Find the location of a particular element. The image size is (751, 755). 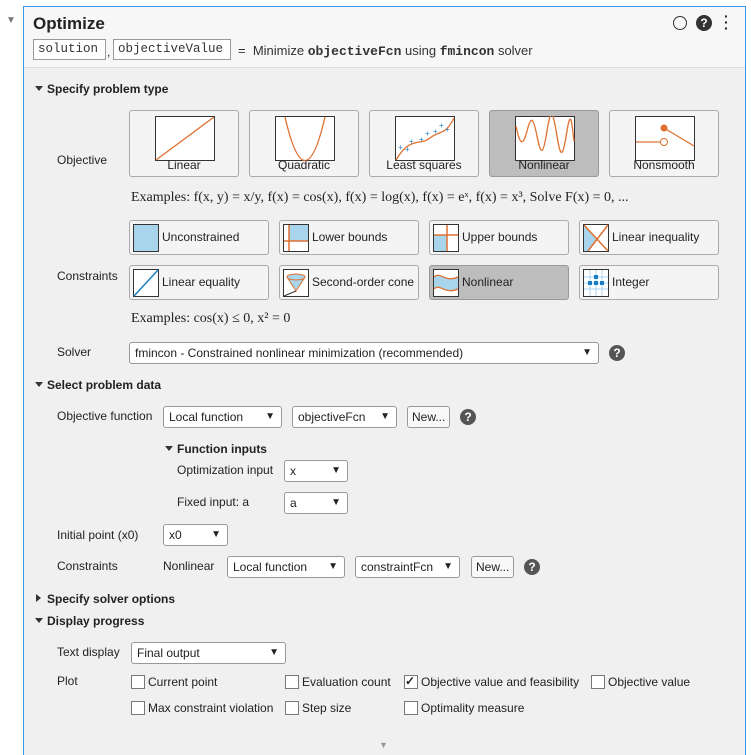

objective-quadratic-button: Quadratic is located at coordinates (304, 143).